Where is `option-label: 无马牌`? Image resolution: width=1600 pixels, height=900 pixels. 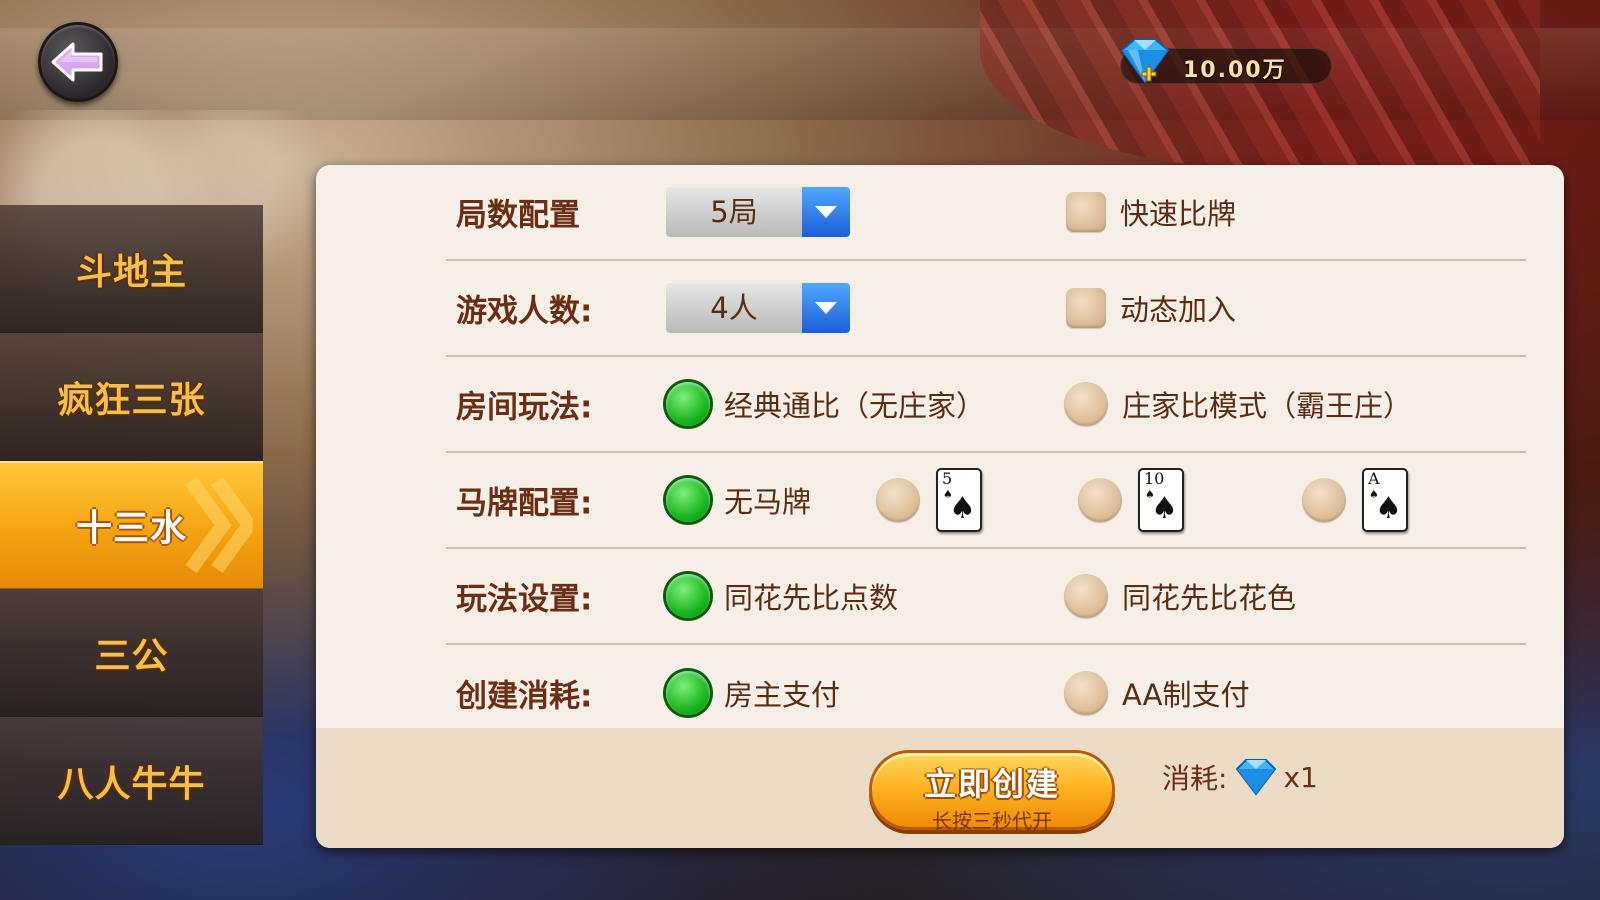
option-label: 无马牌 is located at coordinates (768, 502).